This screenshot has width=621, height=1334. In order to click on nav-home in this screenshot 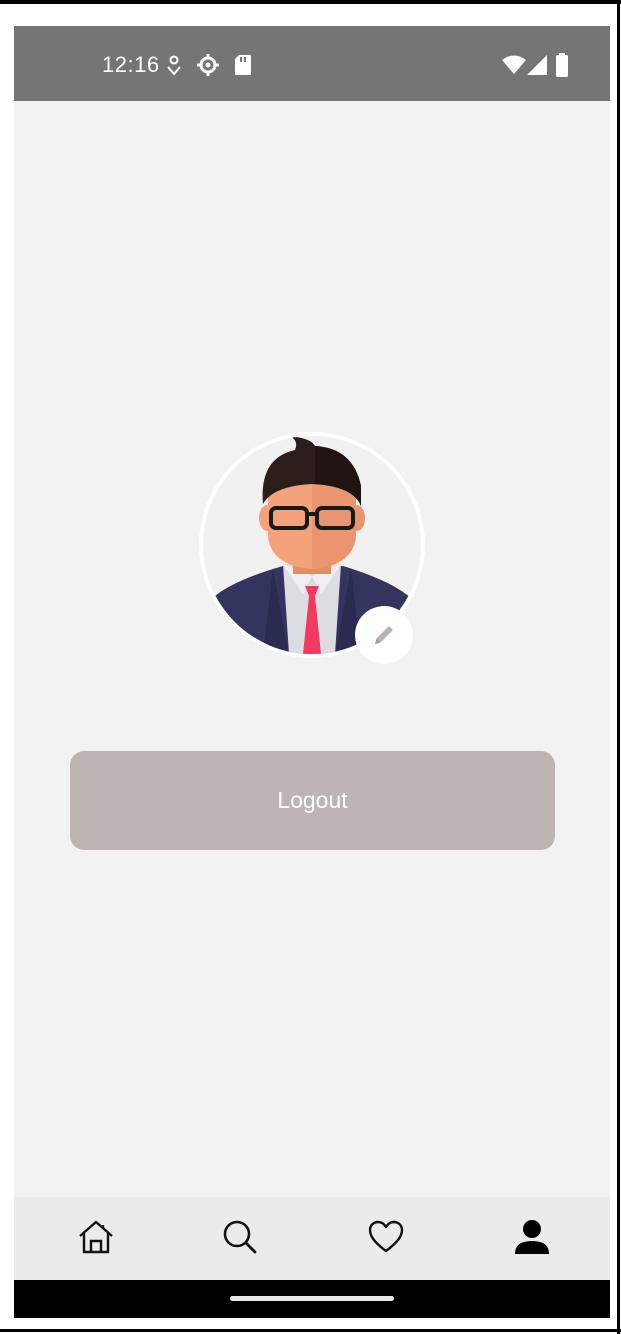, I will do `click(96, 1239)`.